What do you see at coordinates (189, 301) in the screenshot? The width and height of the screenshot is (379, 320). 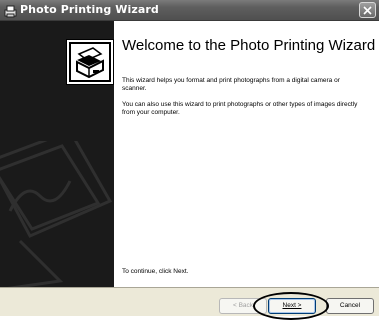 I see `button-bar: < Back Next > Cancel` at bounding box center [189, 301].